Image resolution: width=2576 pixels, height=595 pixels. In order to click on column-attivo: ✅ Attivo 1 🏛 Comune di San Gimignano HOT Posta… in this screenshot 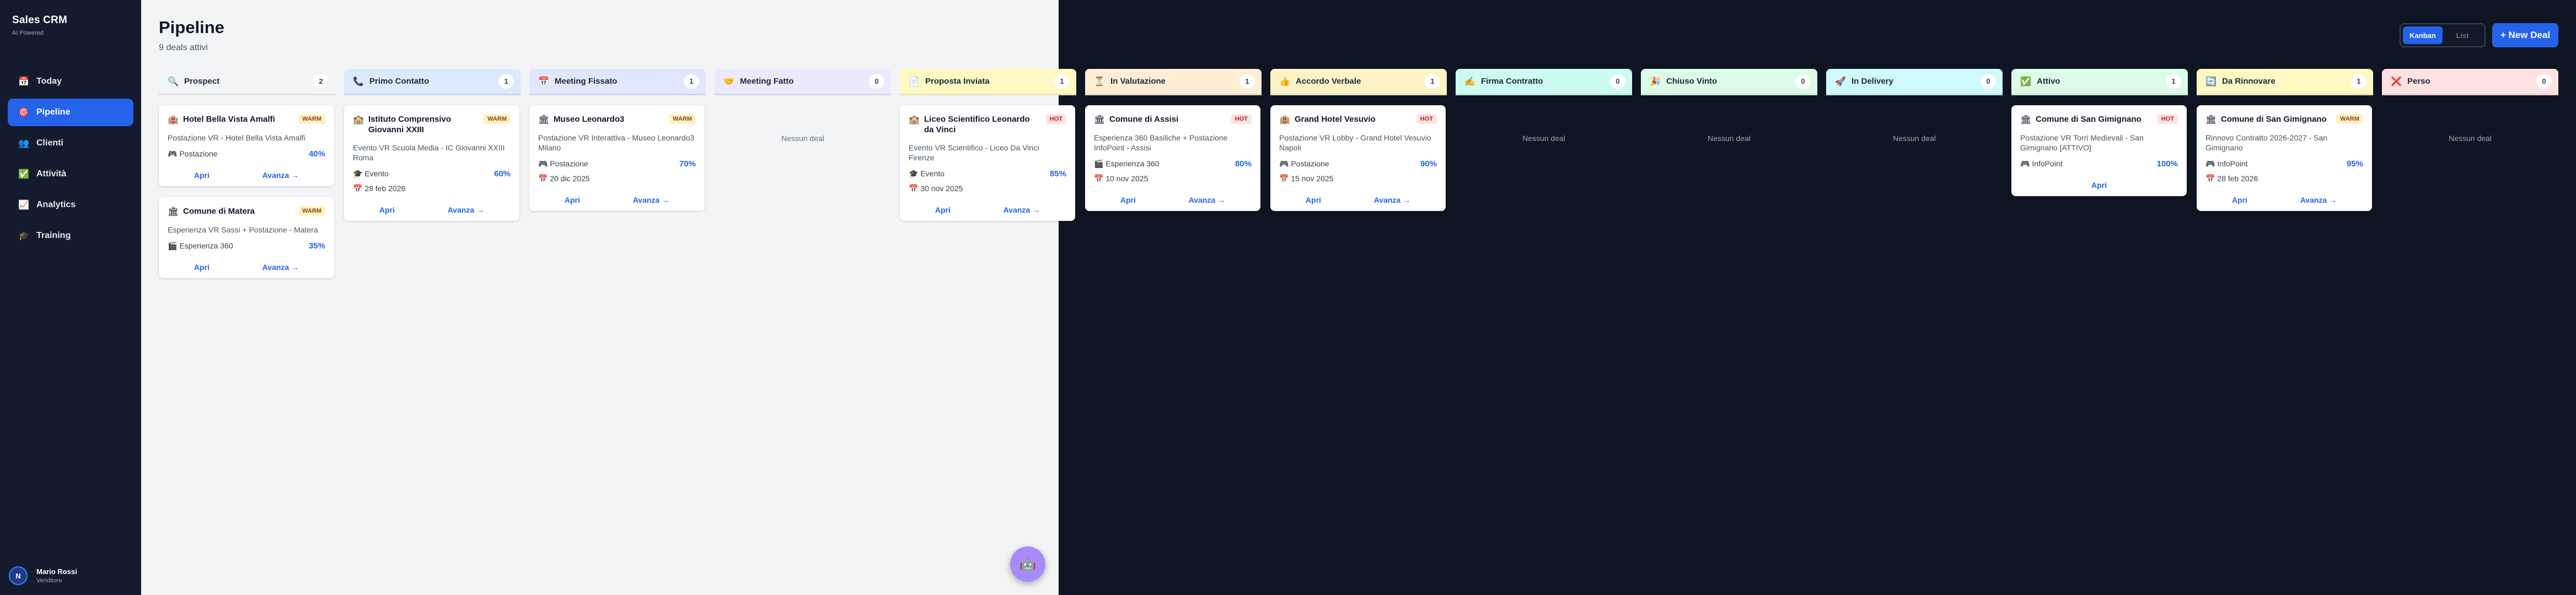, I will do `click(2099, 132)`.